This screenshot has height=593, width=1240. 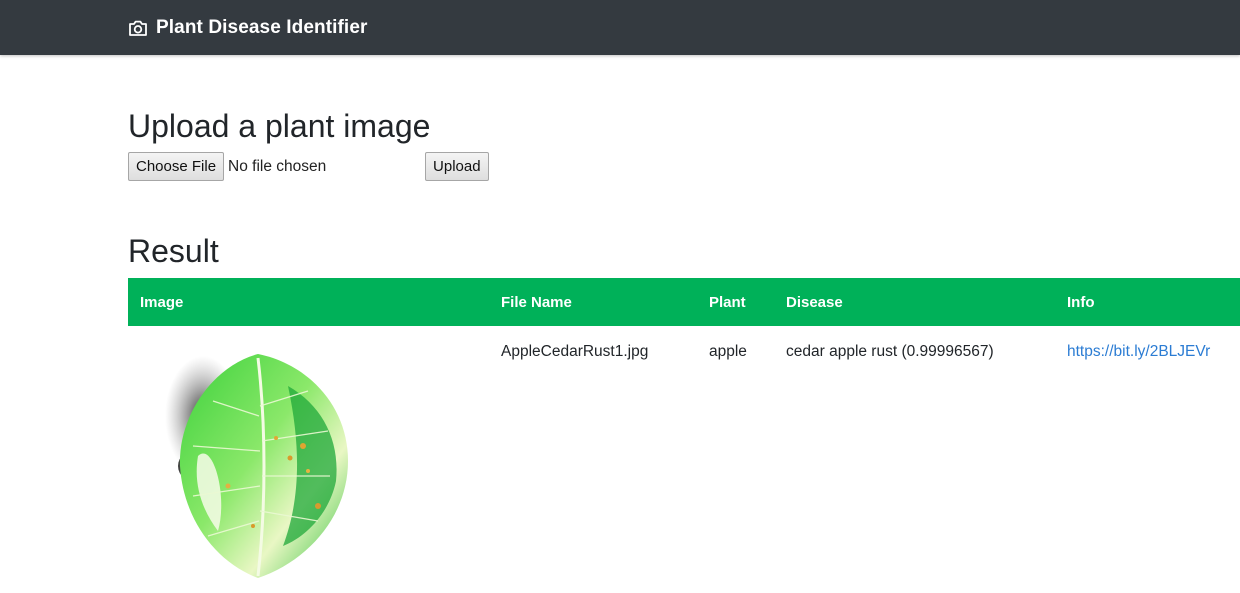 I want to click on info-cell: https://bit.ly/2BLJEVr, so click(x=1147, y=456).